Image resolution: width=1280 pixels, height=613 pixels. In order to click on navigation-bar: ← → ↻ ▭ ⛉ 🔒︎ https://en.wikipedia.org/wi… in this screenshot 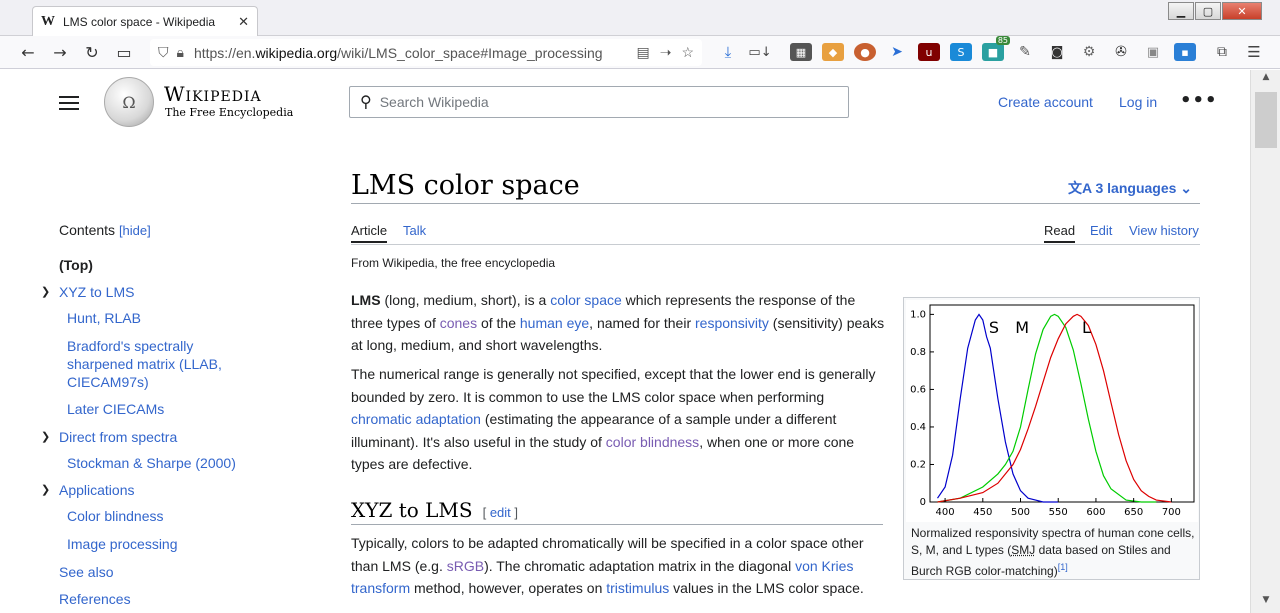, I will do `click(640, 52)`.